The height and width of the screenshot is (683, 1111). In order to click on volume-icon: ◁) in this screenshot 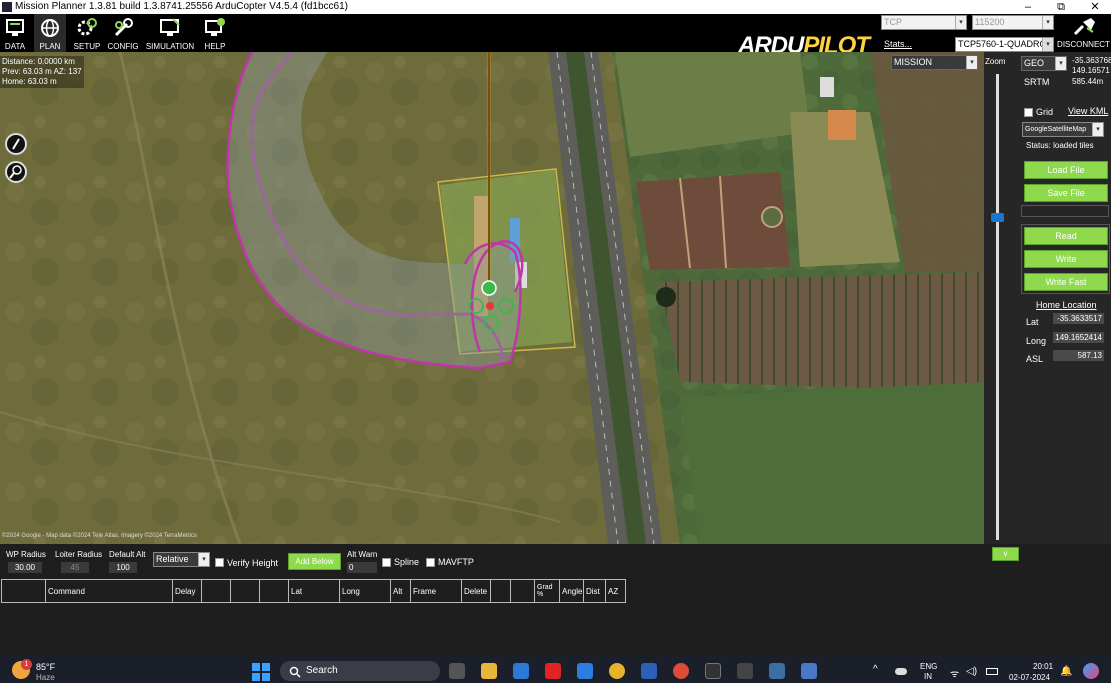, I will do `click(971, 671)`.